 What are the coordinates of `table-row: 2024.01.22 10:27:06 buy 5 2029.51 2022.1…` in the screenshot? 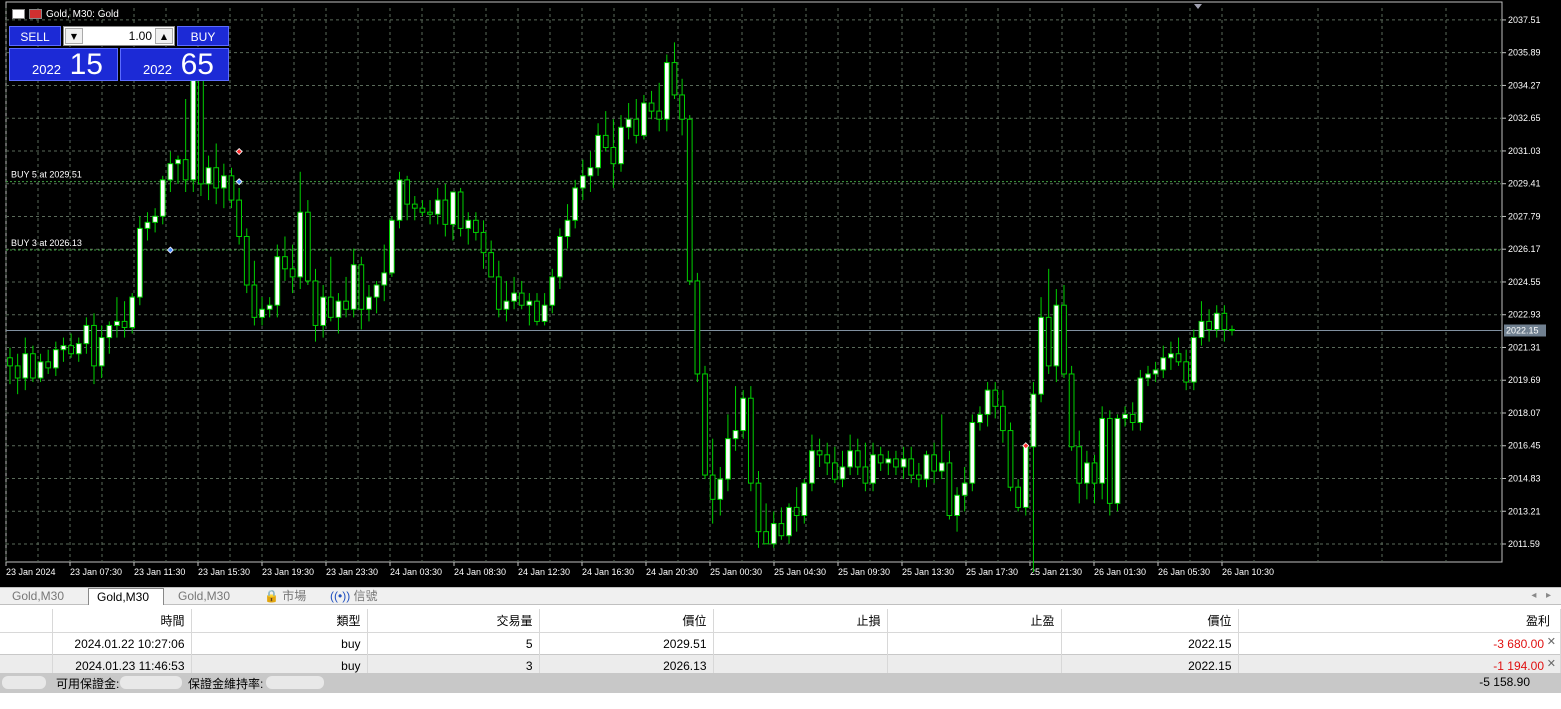 It's located at (780, 643).